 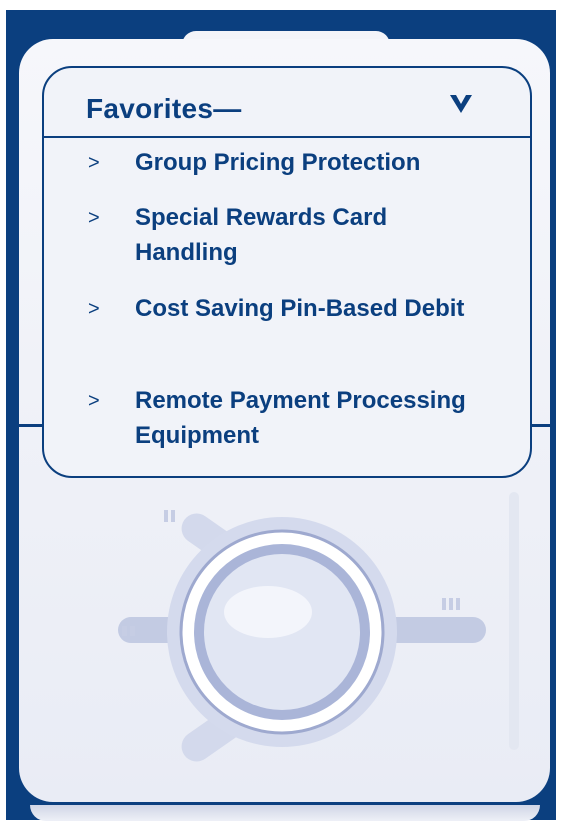 I want to click on favorites-header: Favorites—, so click(x=287, y=103).